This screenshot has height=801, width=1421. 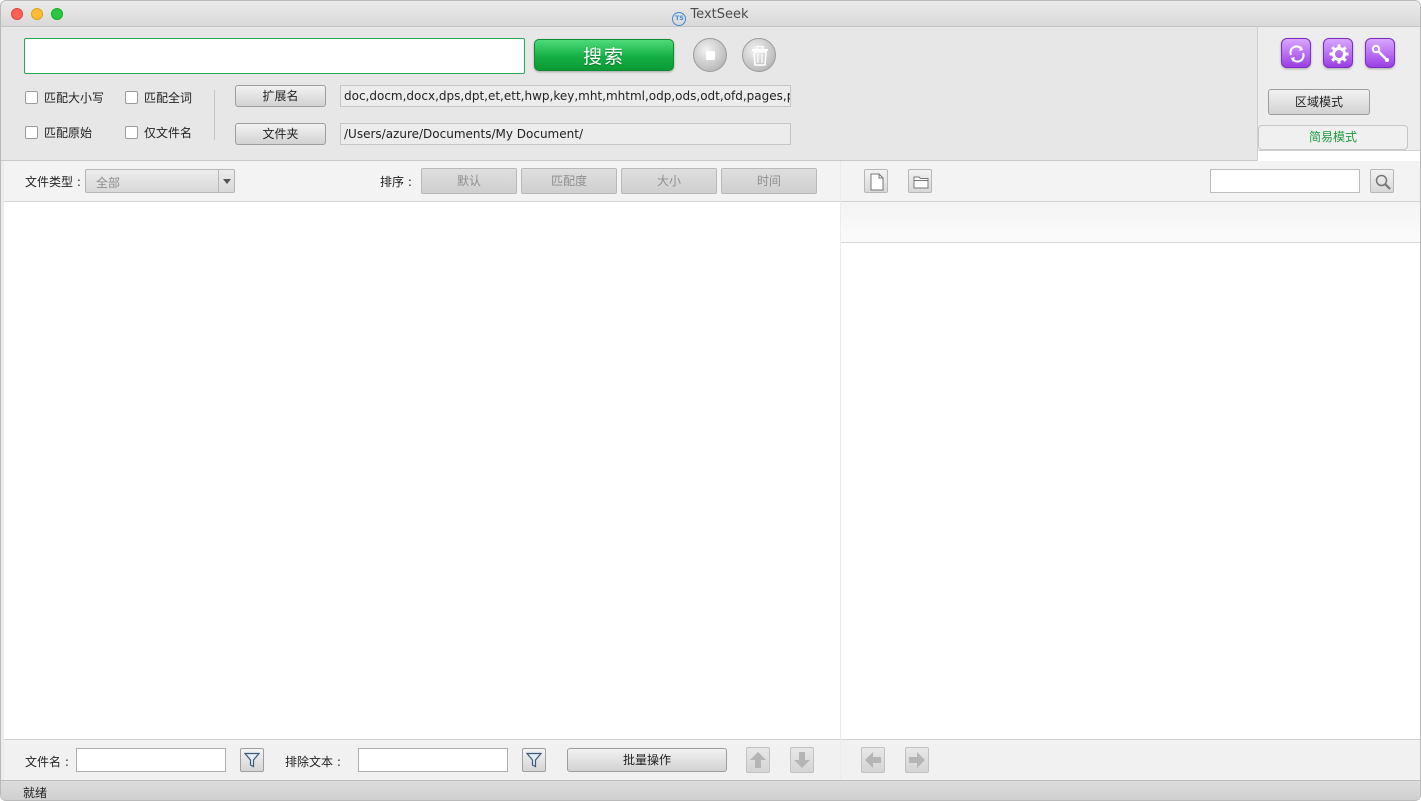 I want to click on preview-search-button, so click(x=1382, y=181).